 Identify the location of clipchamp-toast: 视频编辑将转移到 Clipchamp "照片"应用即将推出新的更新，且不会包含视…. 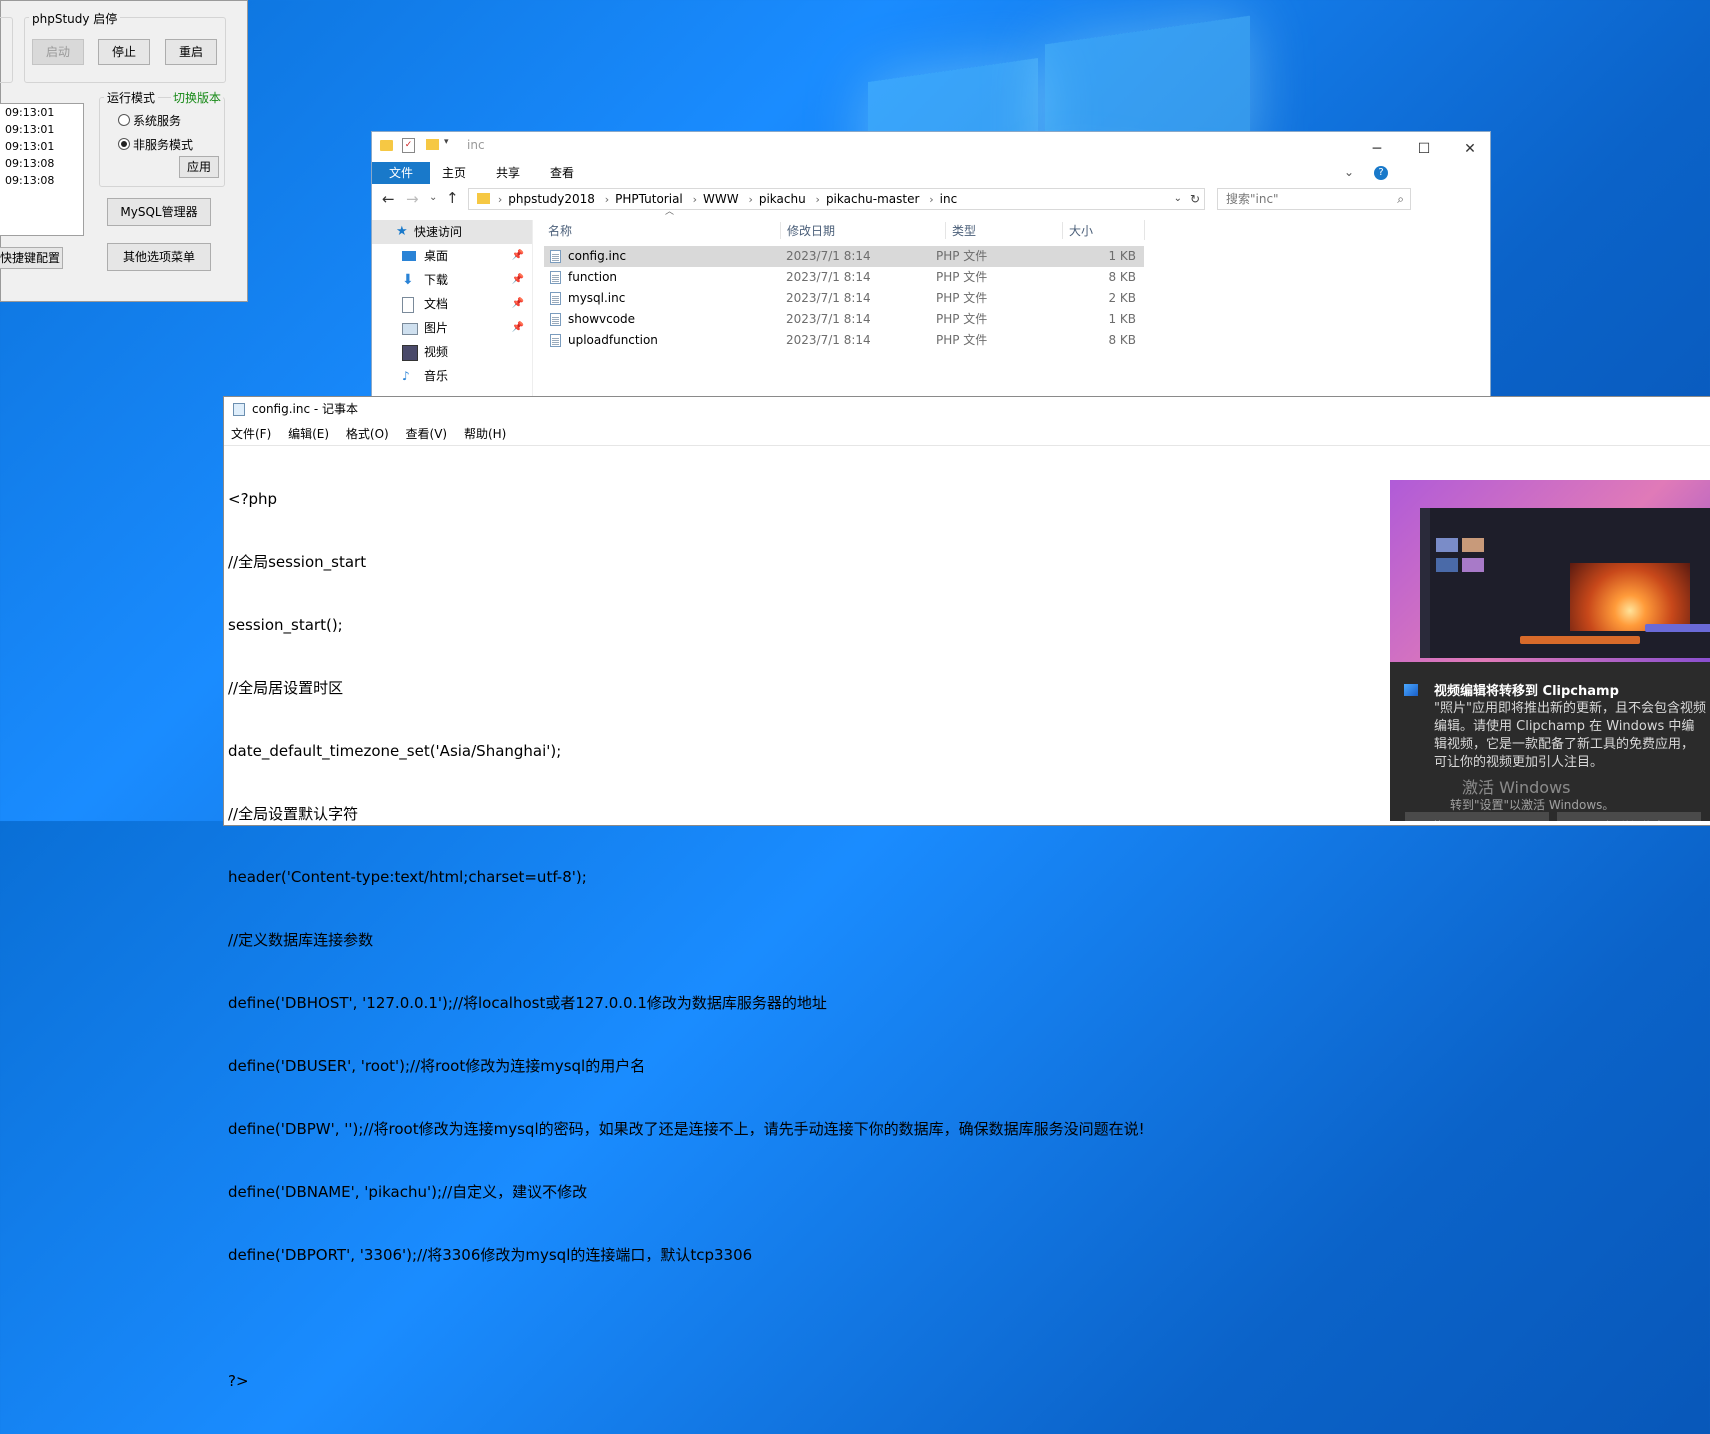
(1550, 650).